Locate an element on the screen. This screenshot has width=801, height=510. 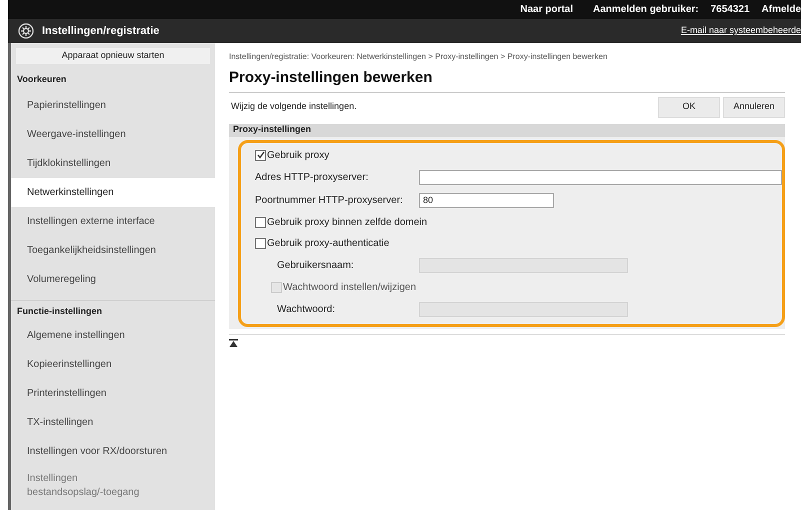
checkbox-label: Gebruik proxy-authenticatie is located at coordinates (328, 243).